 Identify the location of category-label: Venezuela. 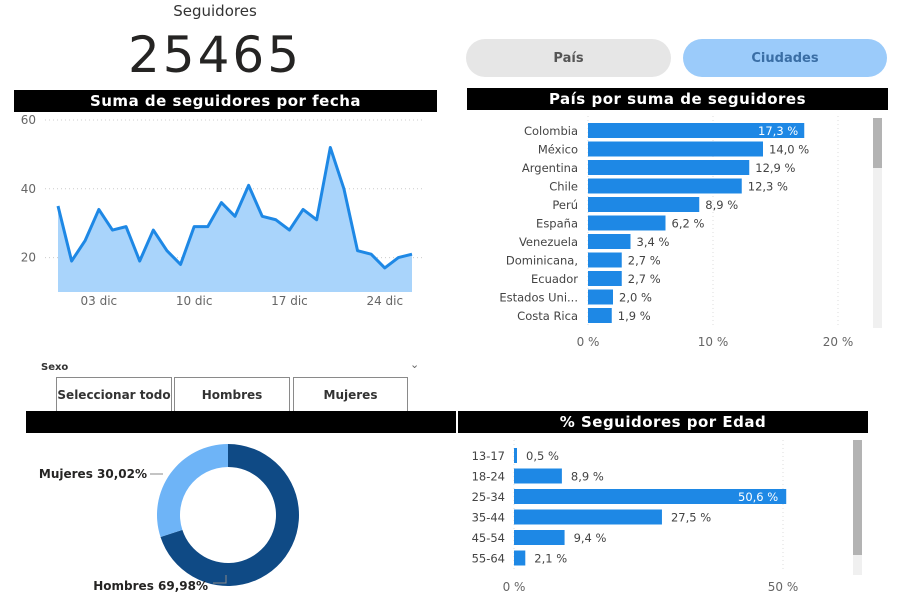
(548, 242).